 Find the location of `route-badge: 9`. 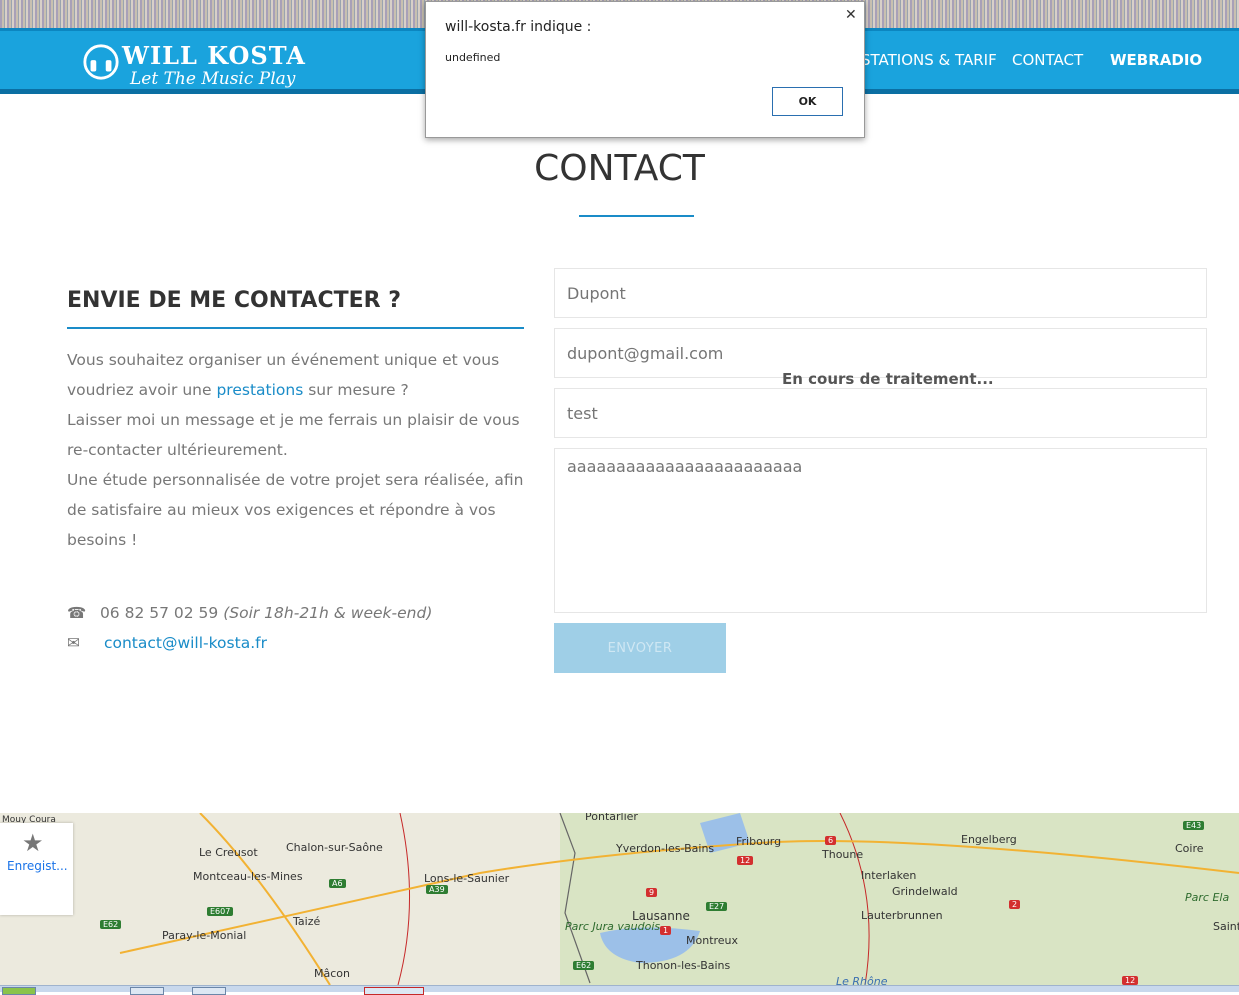

route-badge: 9 is located at coordinates (652, 892).